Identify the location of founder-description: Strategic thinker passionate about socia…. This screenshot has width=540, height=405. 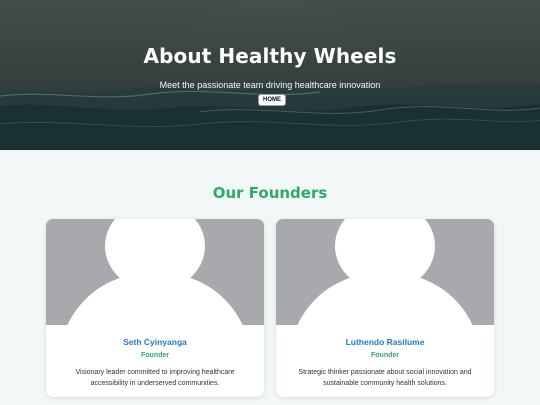
(385, 378).